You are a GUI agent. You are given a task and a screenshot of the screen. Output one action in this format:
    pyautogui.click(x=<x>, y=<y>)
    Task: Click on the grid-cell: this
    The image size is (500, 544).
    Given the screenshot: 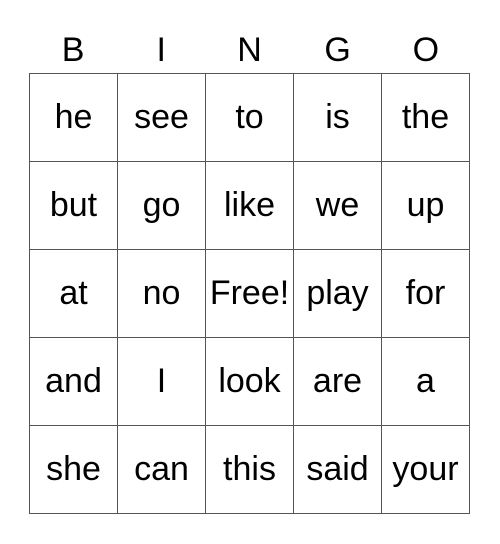 What is the action you would take?
    pyautogui.click(x=249, y=469)
    